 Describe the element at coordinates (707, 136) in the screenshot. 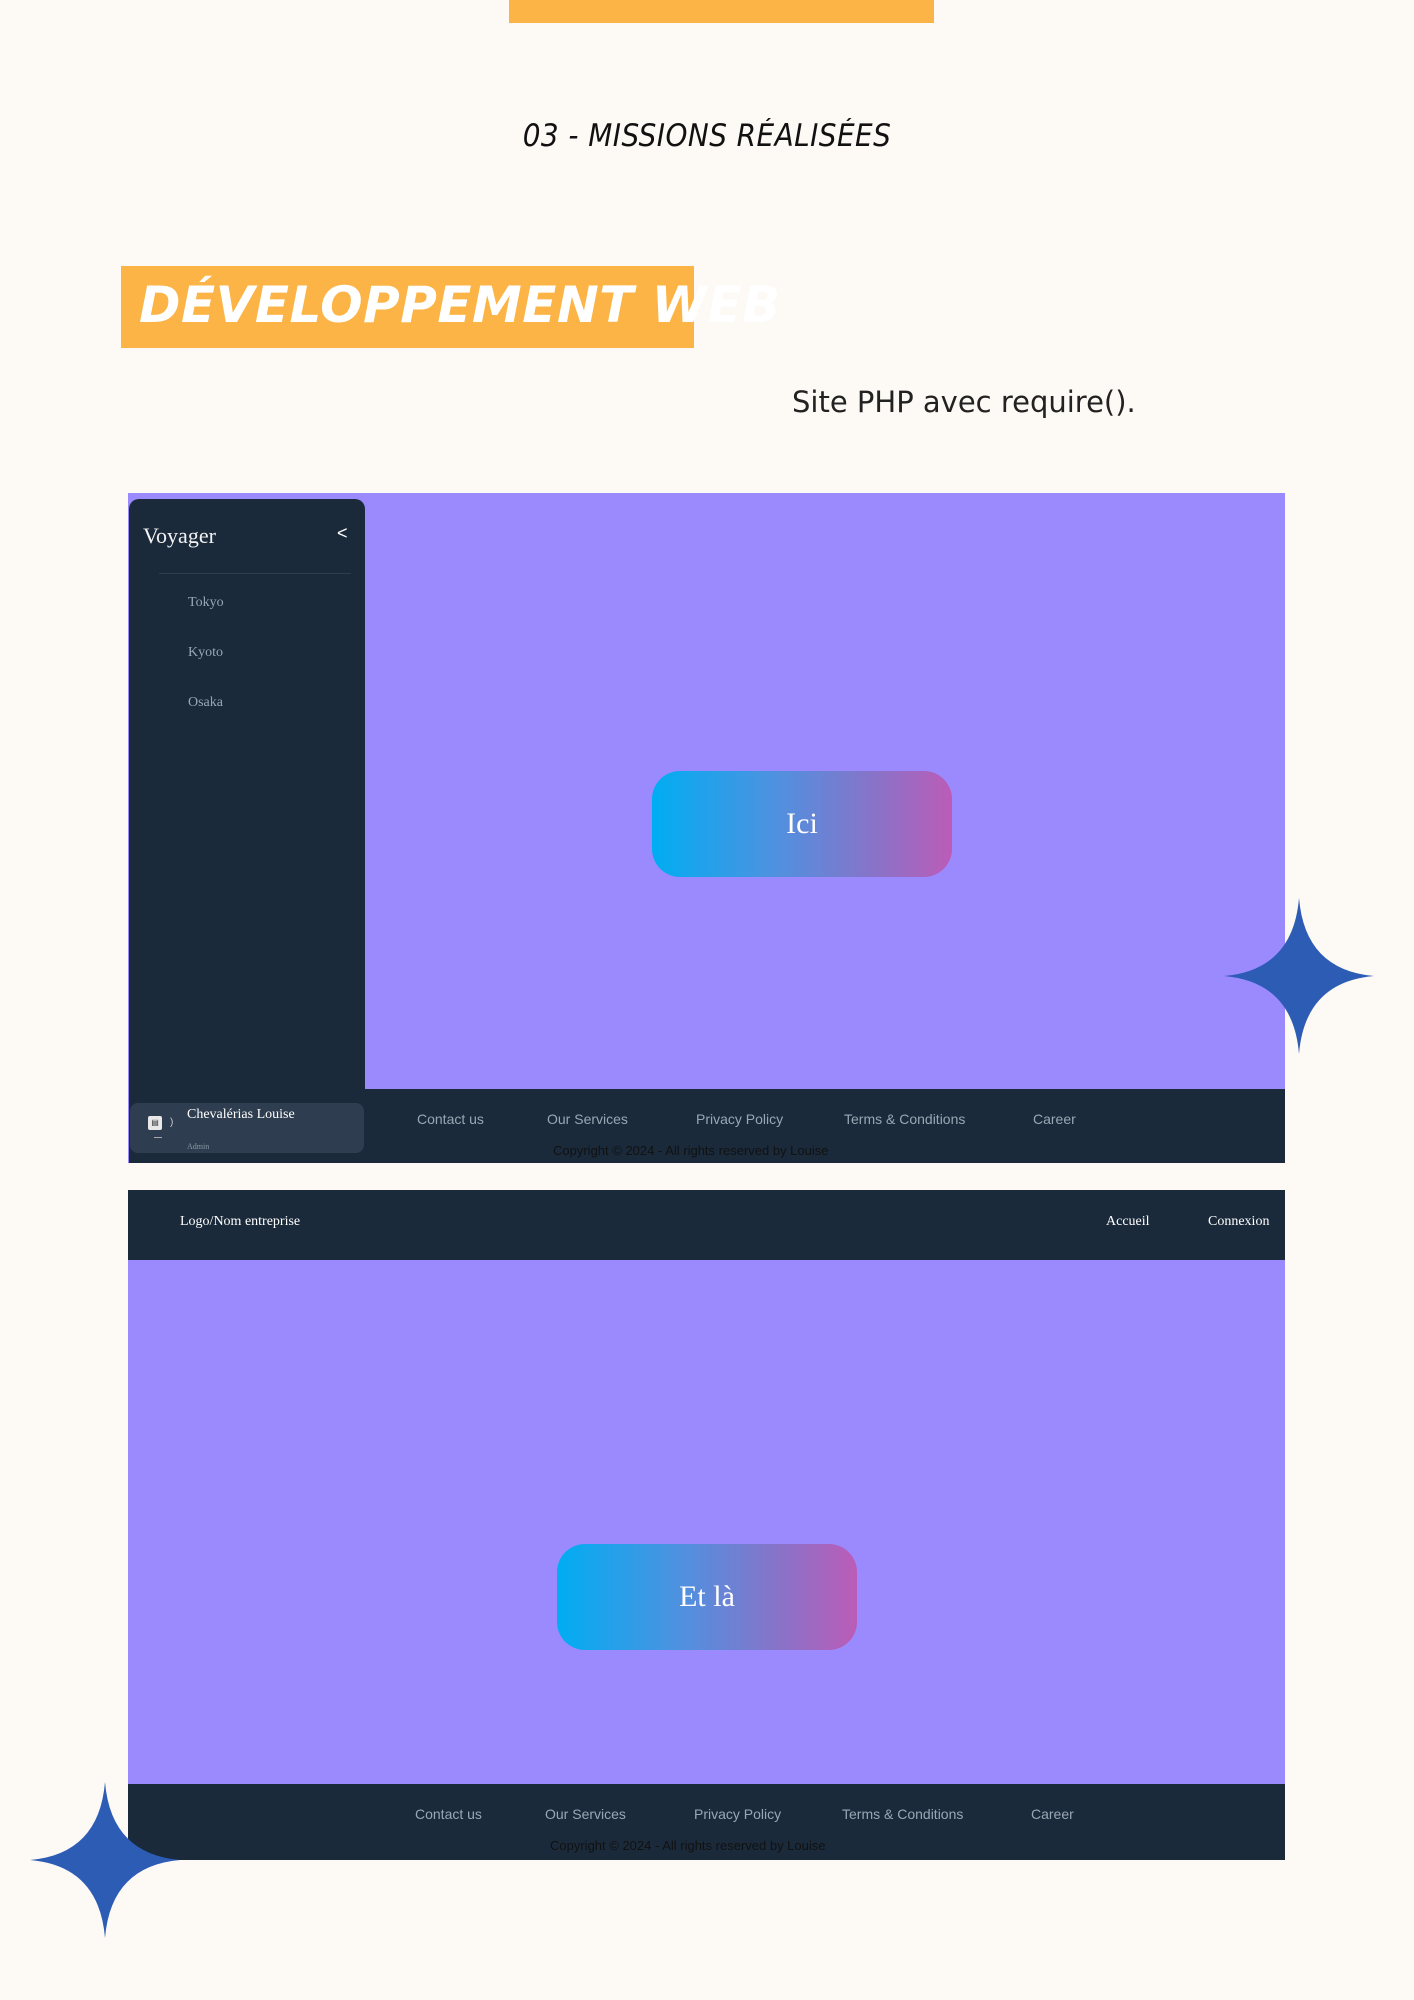

I see `section-title: 03 - MISSIONS RÉALISÉES` at that location.